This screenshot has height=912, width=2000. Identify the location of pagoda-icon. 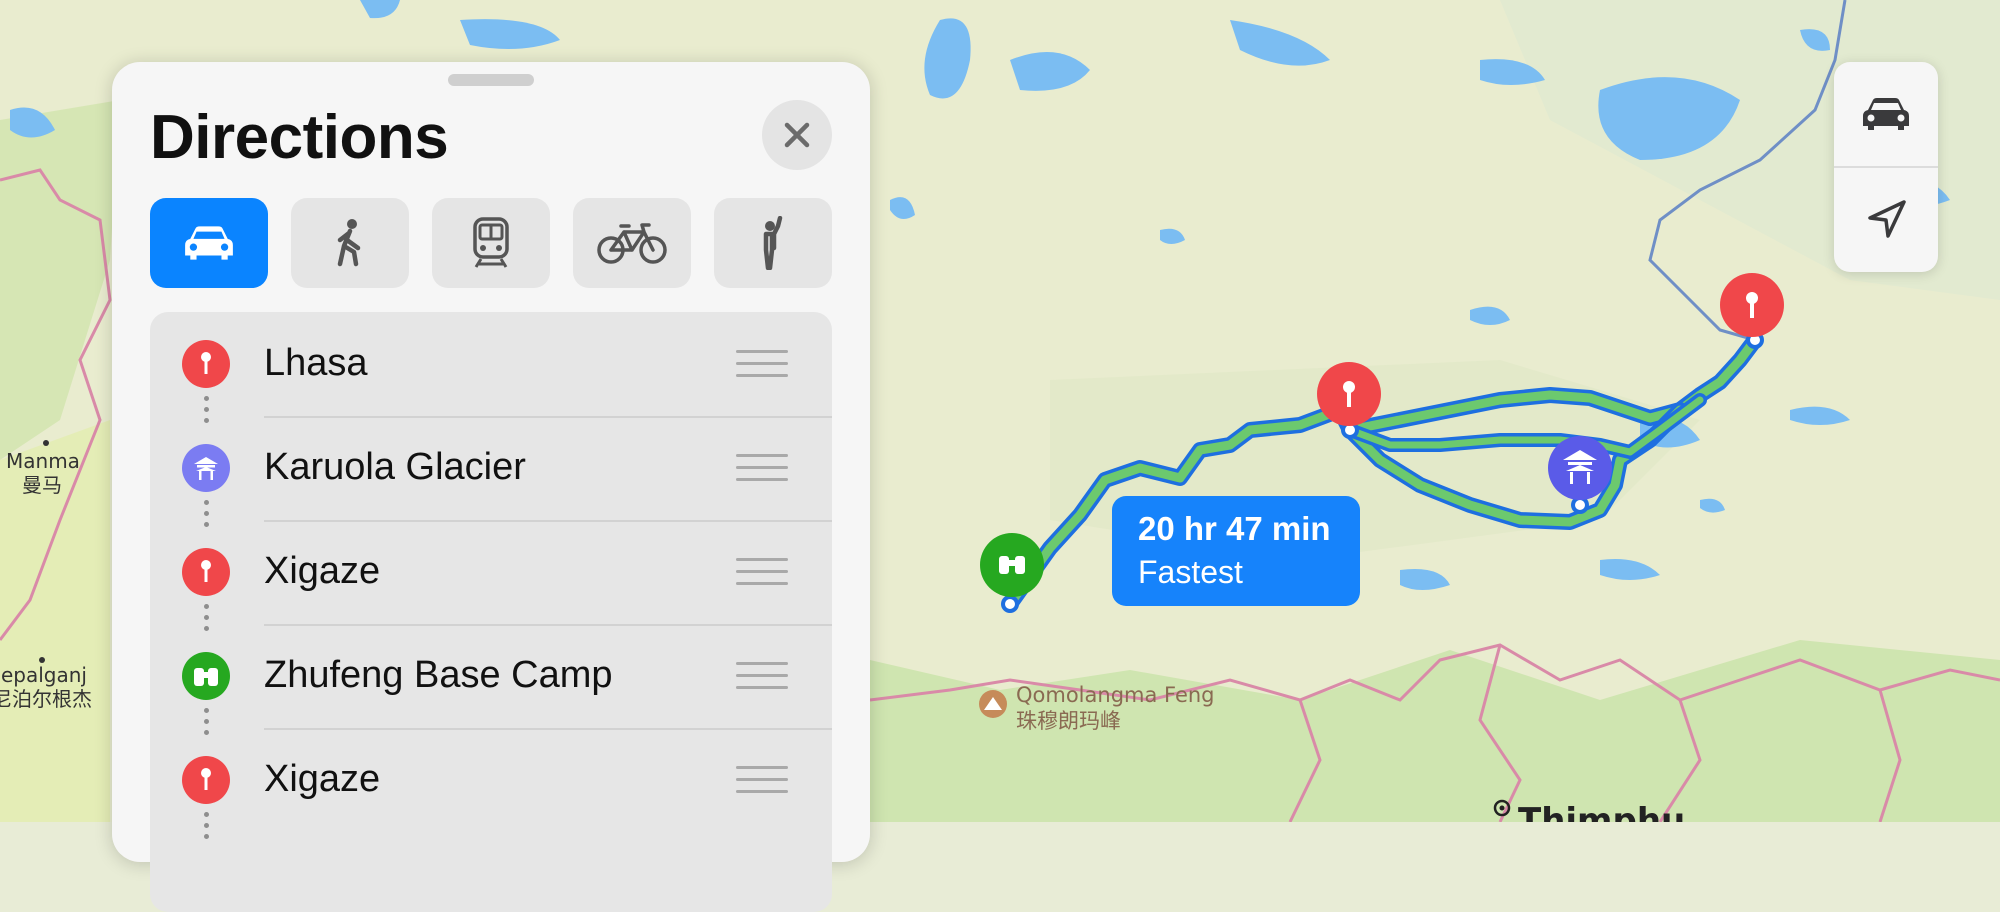
(206, 468).